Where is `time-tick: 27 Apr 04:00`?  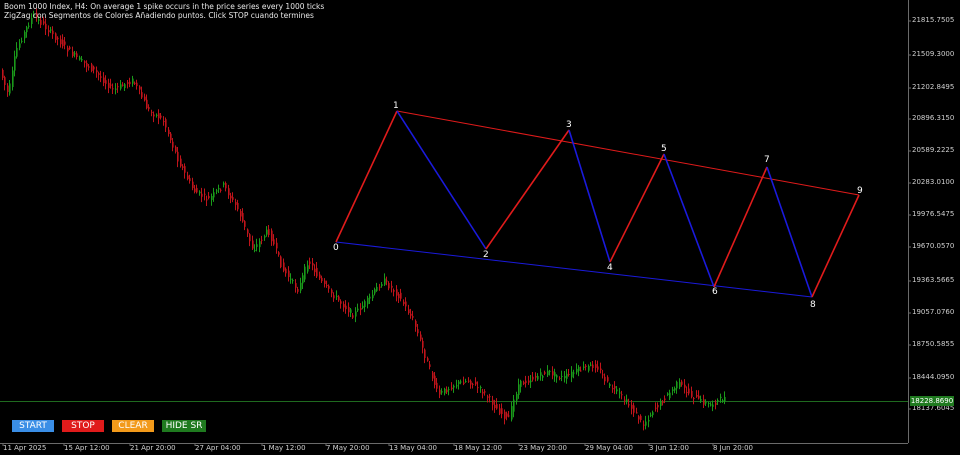 time-tick: 27 Apr 04:00 is located at coordinates (218, 448).